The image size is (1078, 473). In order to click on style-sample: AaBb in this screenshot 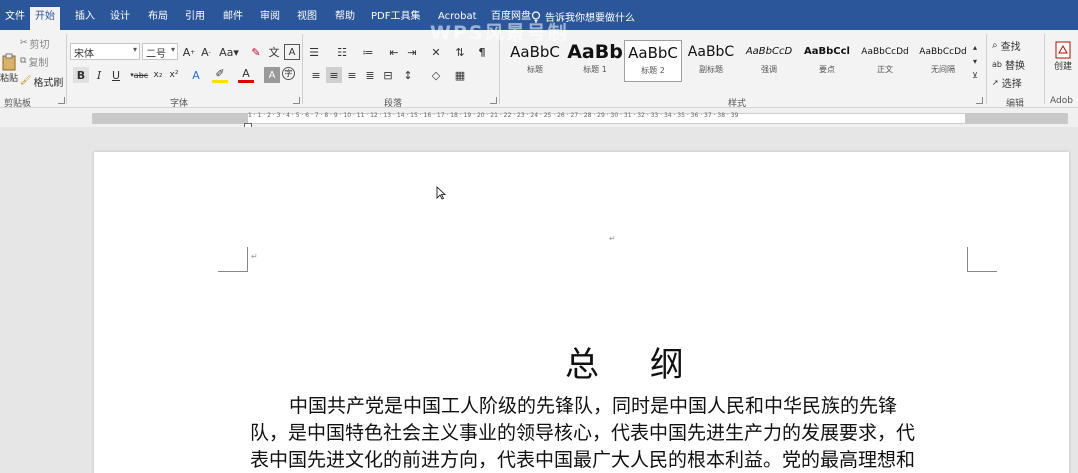, I will do `click(595, 52)`.